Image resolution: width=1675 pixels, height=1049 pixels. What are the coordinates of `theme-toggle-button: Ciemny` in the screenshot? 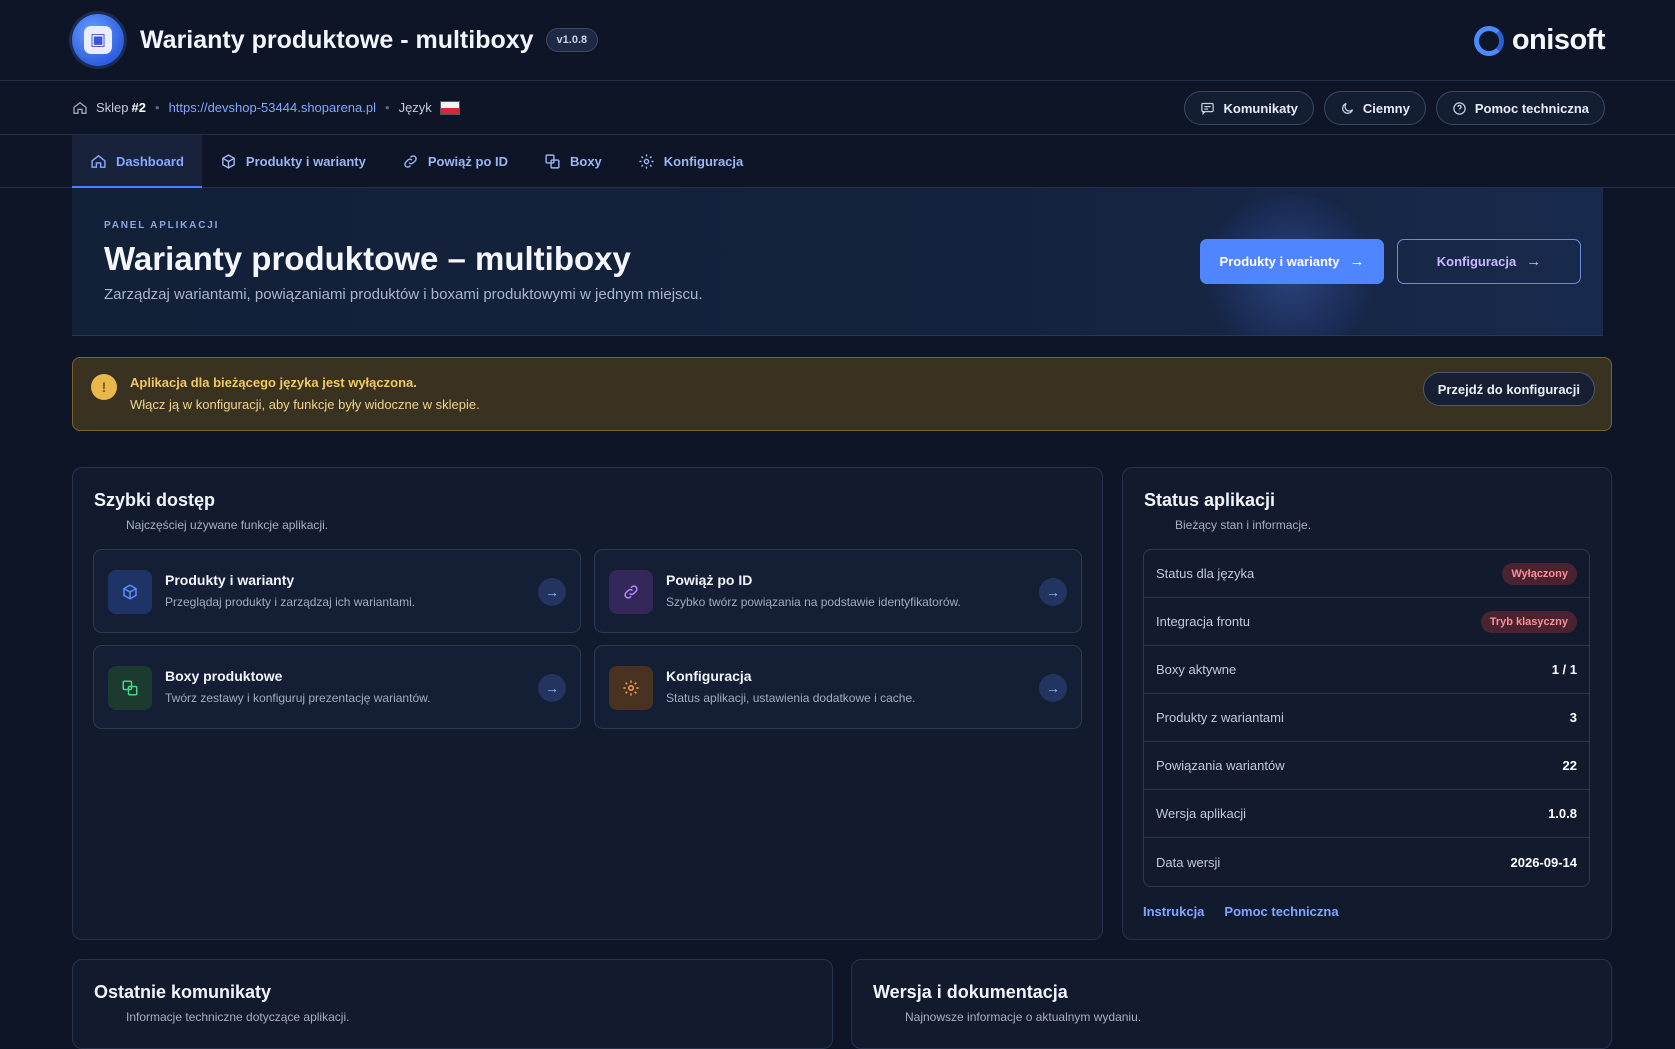 It's located at (1374, 108).